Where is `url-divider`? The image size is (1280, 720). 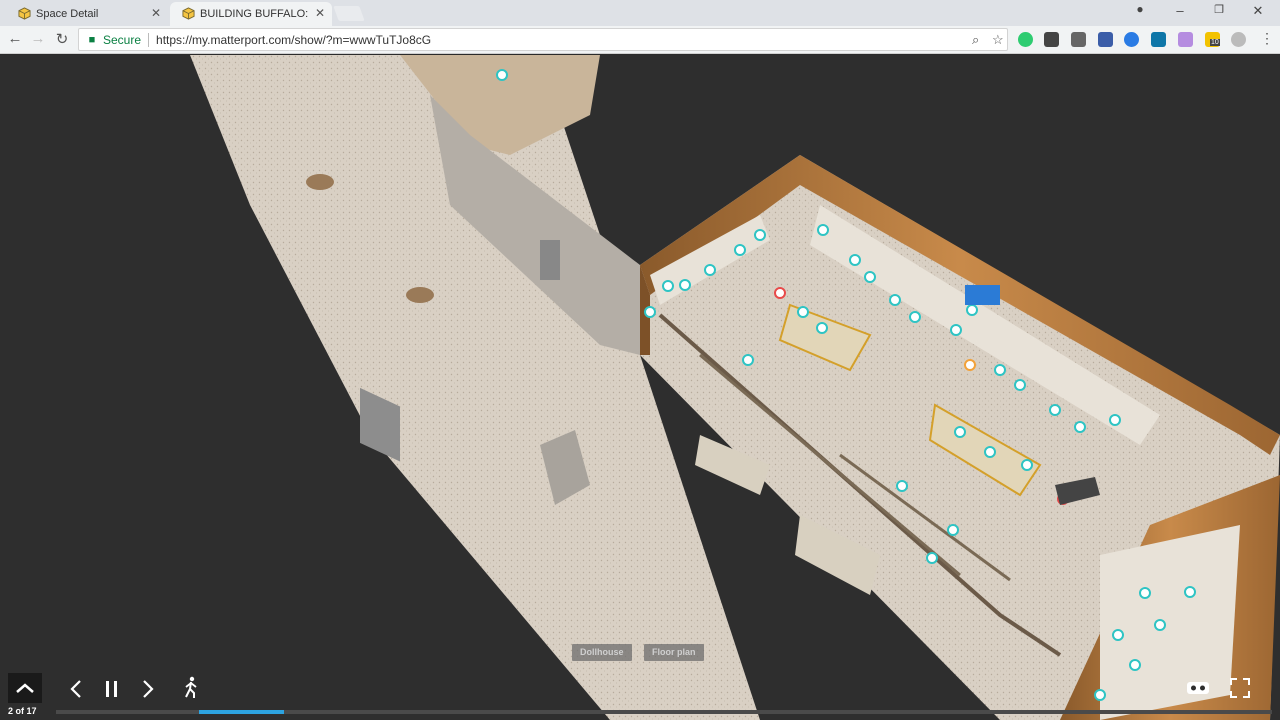
url-divider is located at coordinates (149, 39).